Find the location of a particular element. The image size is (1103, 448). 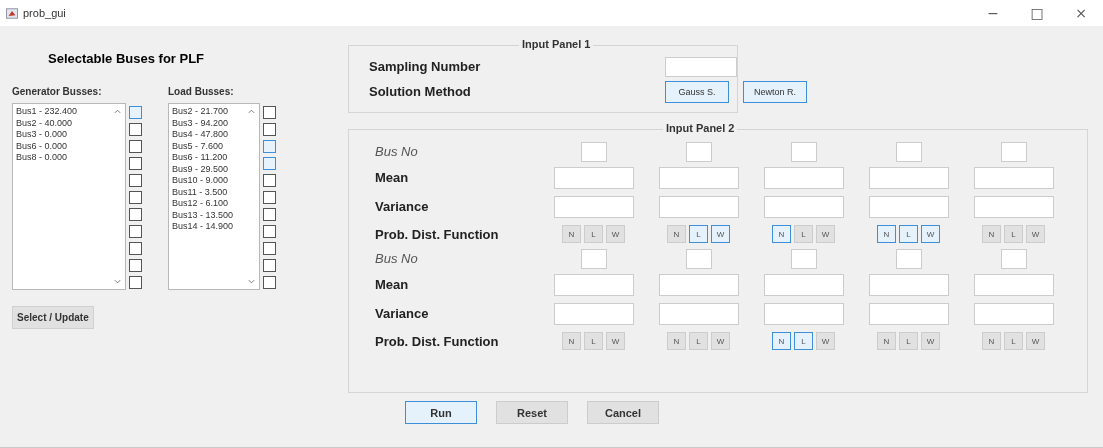

list-item: Bus2 - 40.000 is located at coordinates (69, 123).